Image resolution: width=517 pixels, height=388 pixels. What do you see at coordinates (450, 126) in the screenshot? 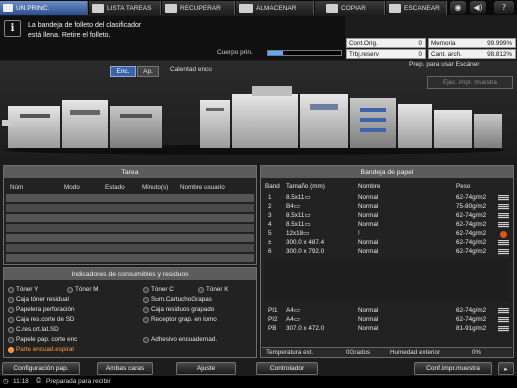
I see `large-capacity-unit` at bounding box center [450, 126].